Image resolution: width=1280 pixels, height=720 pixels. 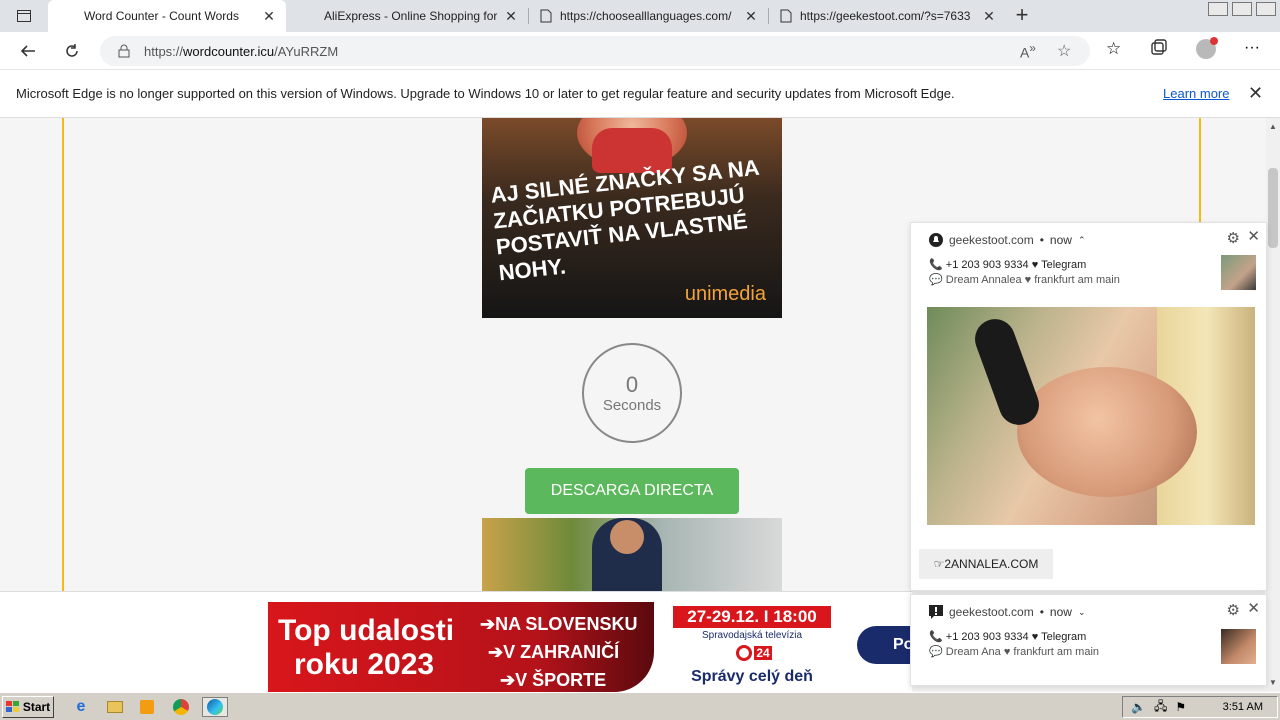 What do you see at coordinates (1082, 612) in the screenshot?
I see `chevron-down-icon: ⌄` at bounding box center [1082, 612].